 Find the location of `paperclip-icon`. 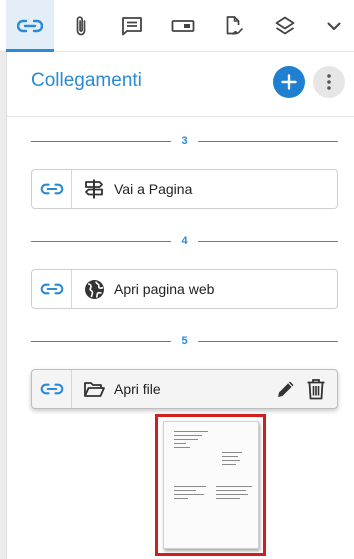

paperclip-icon is located at coordinates (81, 25).